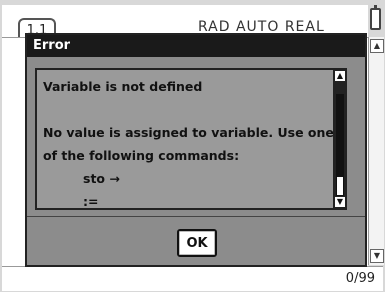 The image size is (385, 292). What do you see at coordinates (141, 155) in the screenshot?
I see `message-line: of the following commands:` at bounding box center [141, 155].